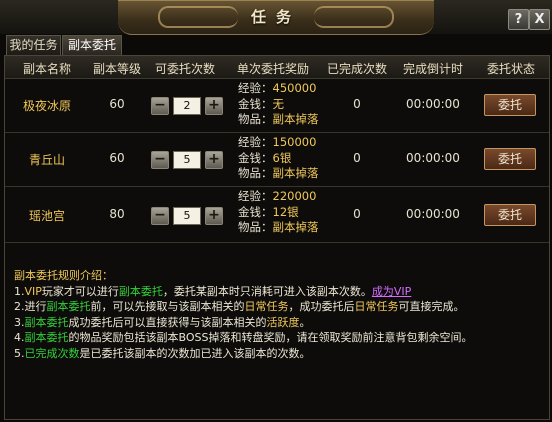 The width and height of the screenshot is (552, 422). I want to click on rules-title: 副本委托规则介绍：, so click(63, 275).